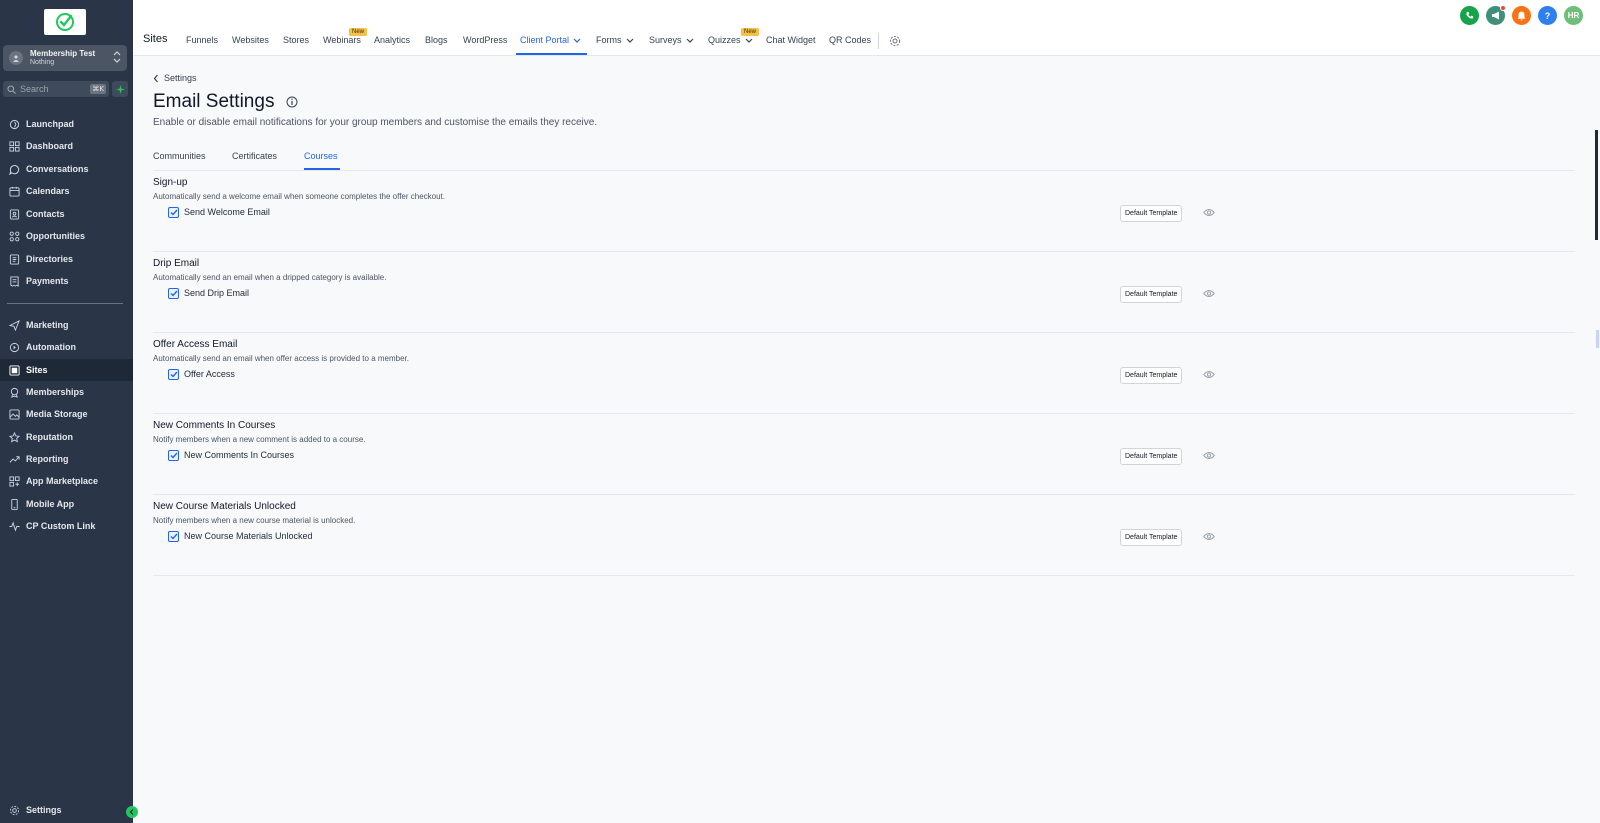 The image size is (1600, 823). Describe the element at coordinates (250, 40) in the screenshot. I see `nav-websites: Websites` at that location.